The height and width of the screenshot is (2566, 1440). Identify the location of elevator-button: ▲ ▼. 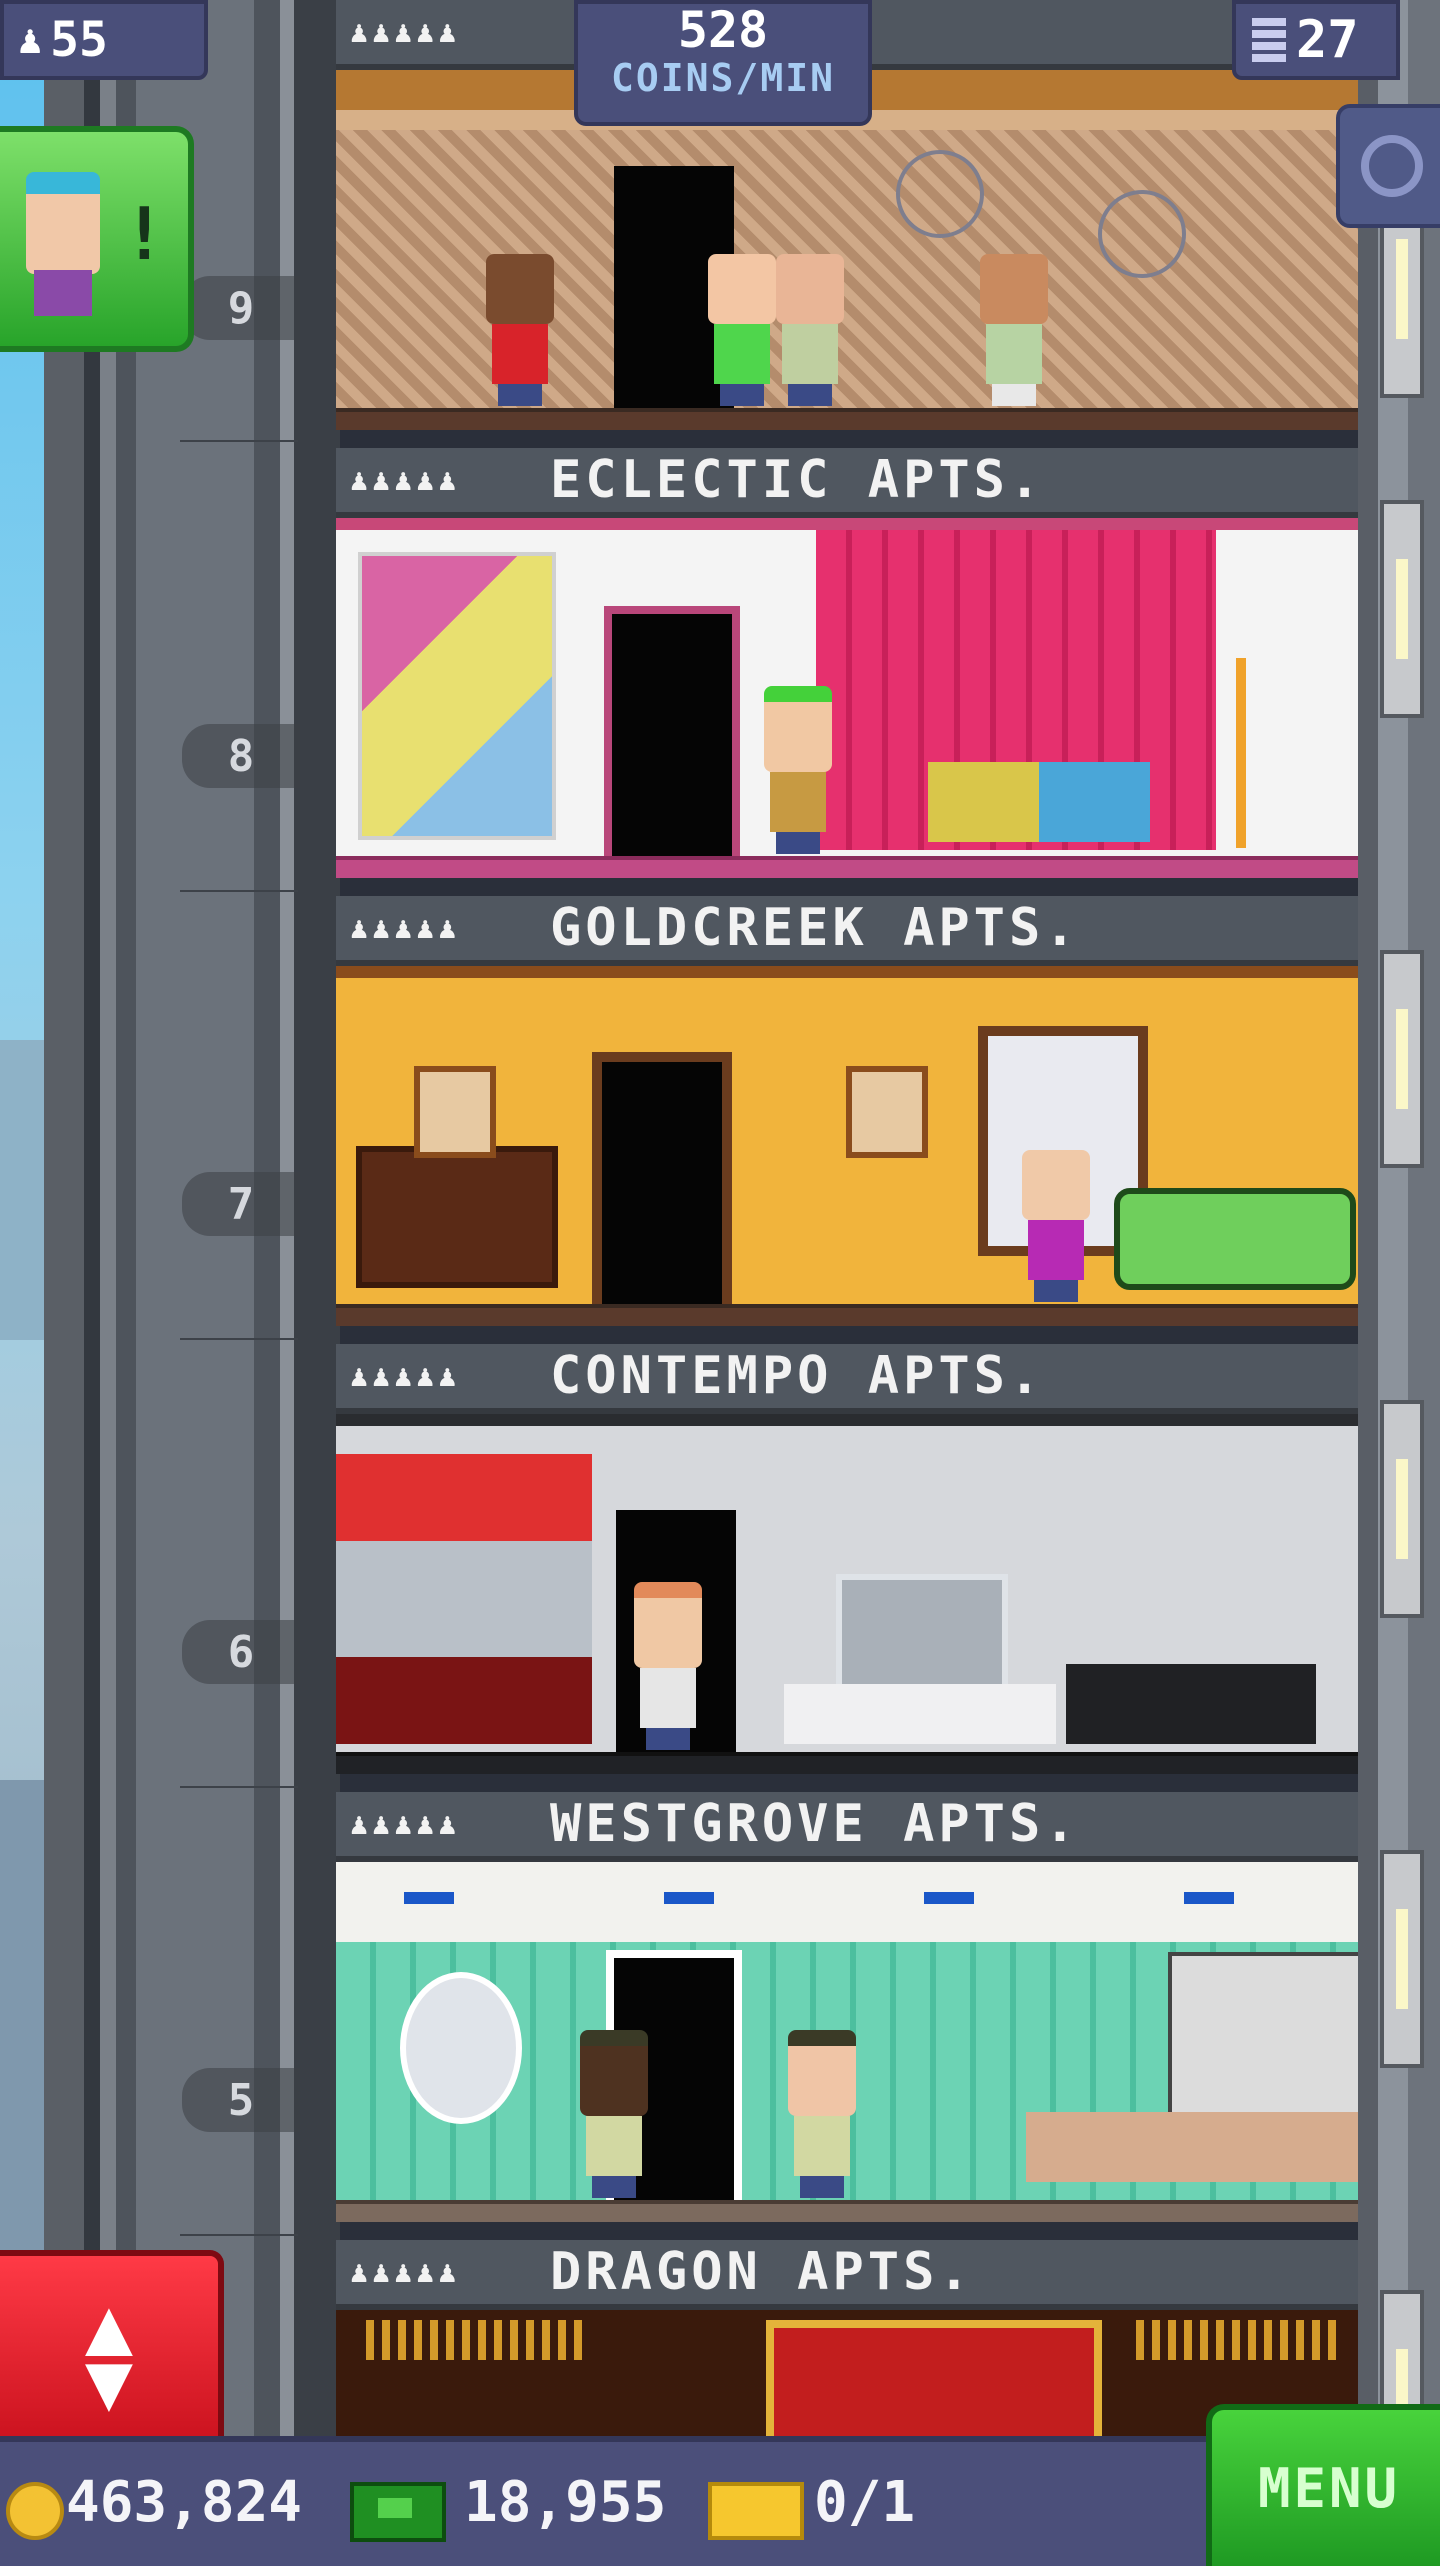
(112, 2354).